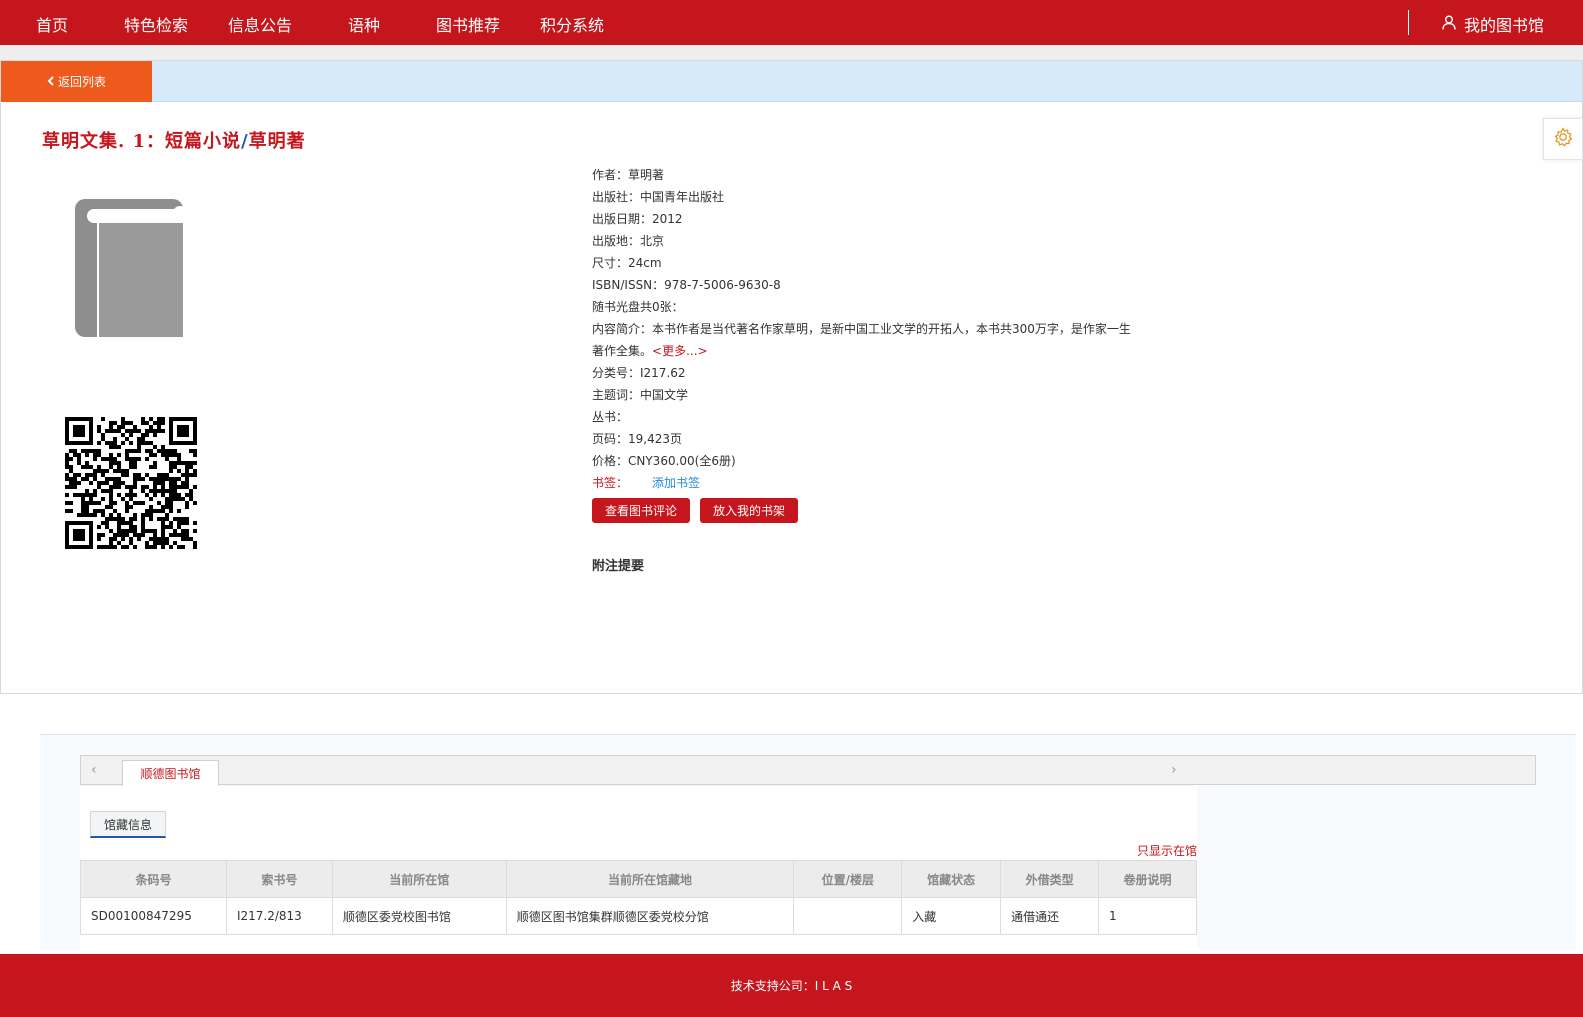  Describe the element at coordinates (572, 24) in the screenshot. I see `nav-points-system: 积分系统` at that location.